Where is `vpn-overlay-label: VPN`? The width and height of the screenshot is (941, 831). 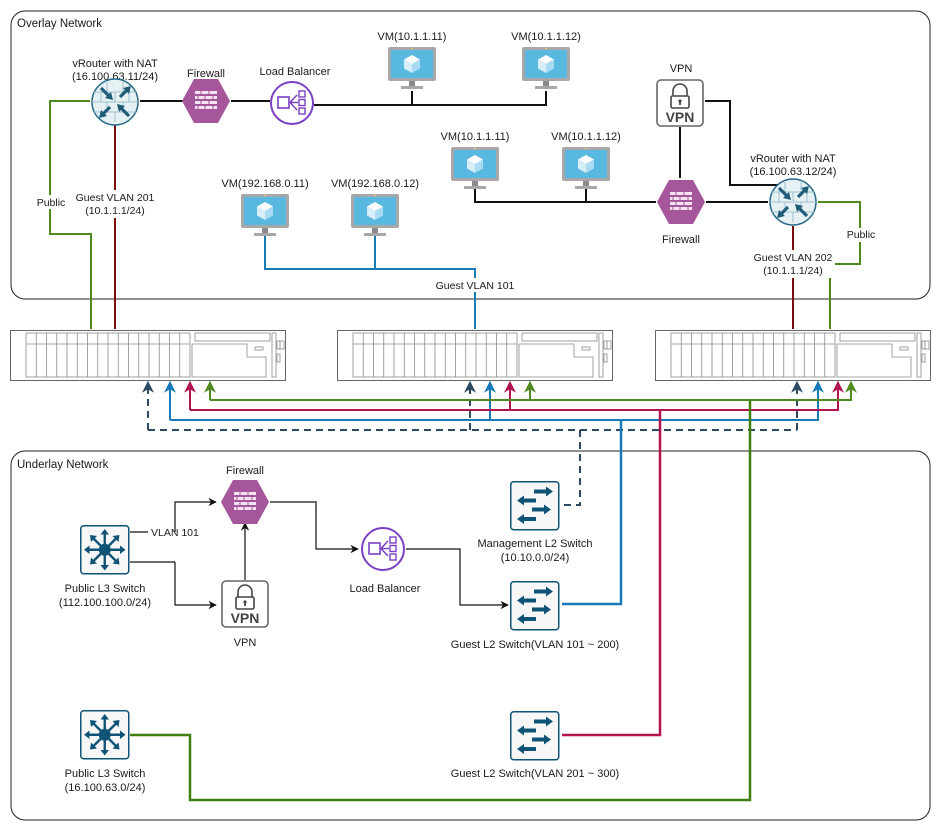
vpn-overlay-label: VPN is located at coordinates (681, 69).